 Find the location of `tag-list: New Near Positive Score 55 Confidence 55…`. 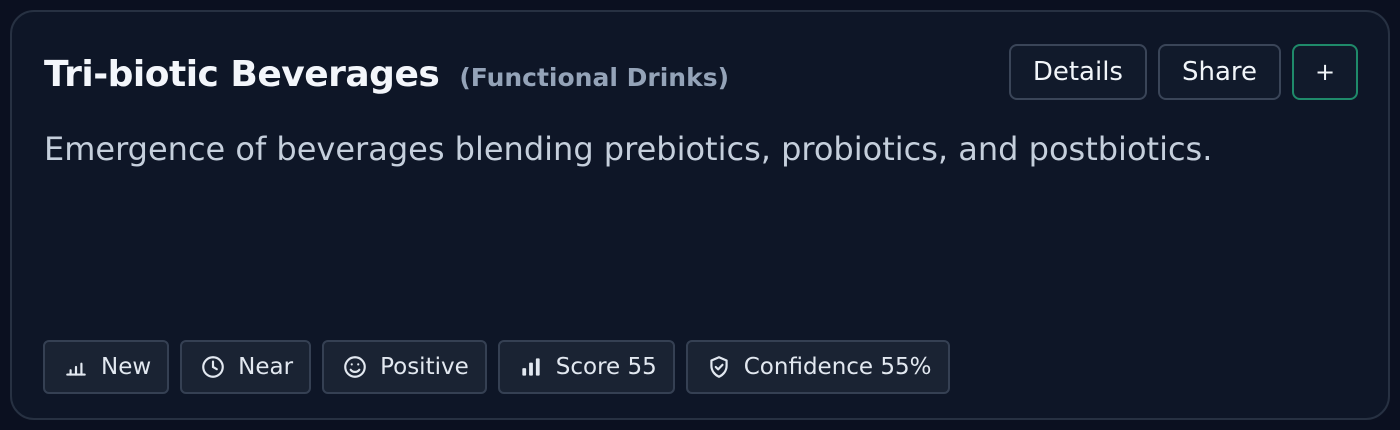

tag-list: New Near Positive Score 55 Confidence 55… is located at coordinates (496, 367).